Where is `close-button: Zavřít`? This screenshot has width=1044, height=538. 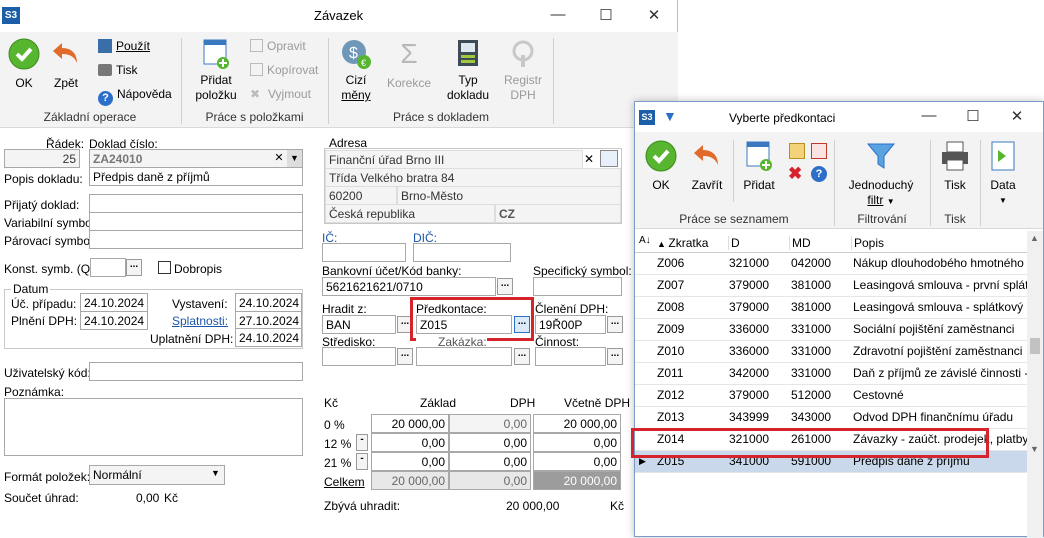
close-button: Zavřít is located at coordinates (707, 166).